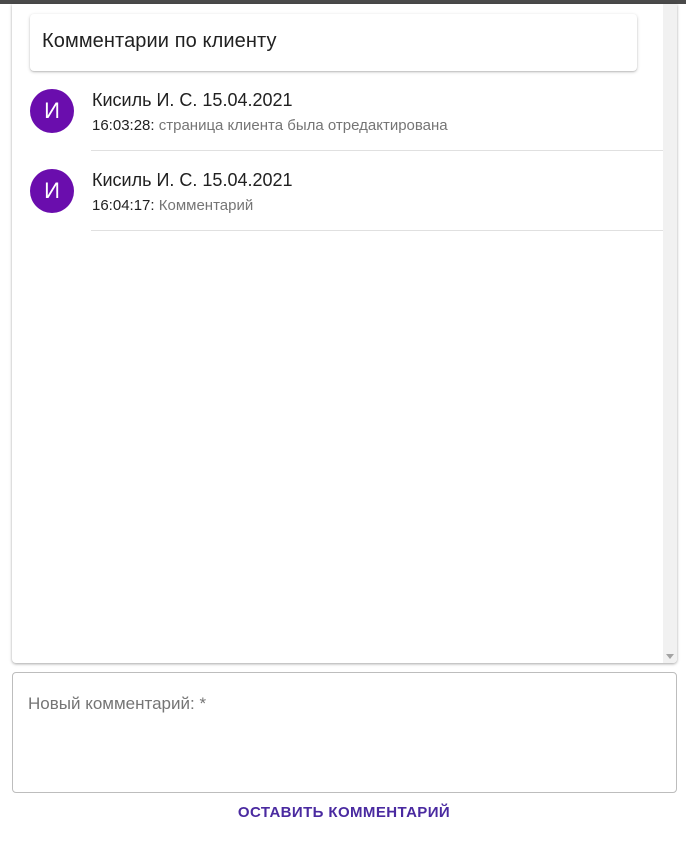 Image resolution: width=686 pixels, height=851 pixels. Describe the element at coordinates (123, 205) in the screenshot. I see `comment-time: 16:04:17:` at that location.